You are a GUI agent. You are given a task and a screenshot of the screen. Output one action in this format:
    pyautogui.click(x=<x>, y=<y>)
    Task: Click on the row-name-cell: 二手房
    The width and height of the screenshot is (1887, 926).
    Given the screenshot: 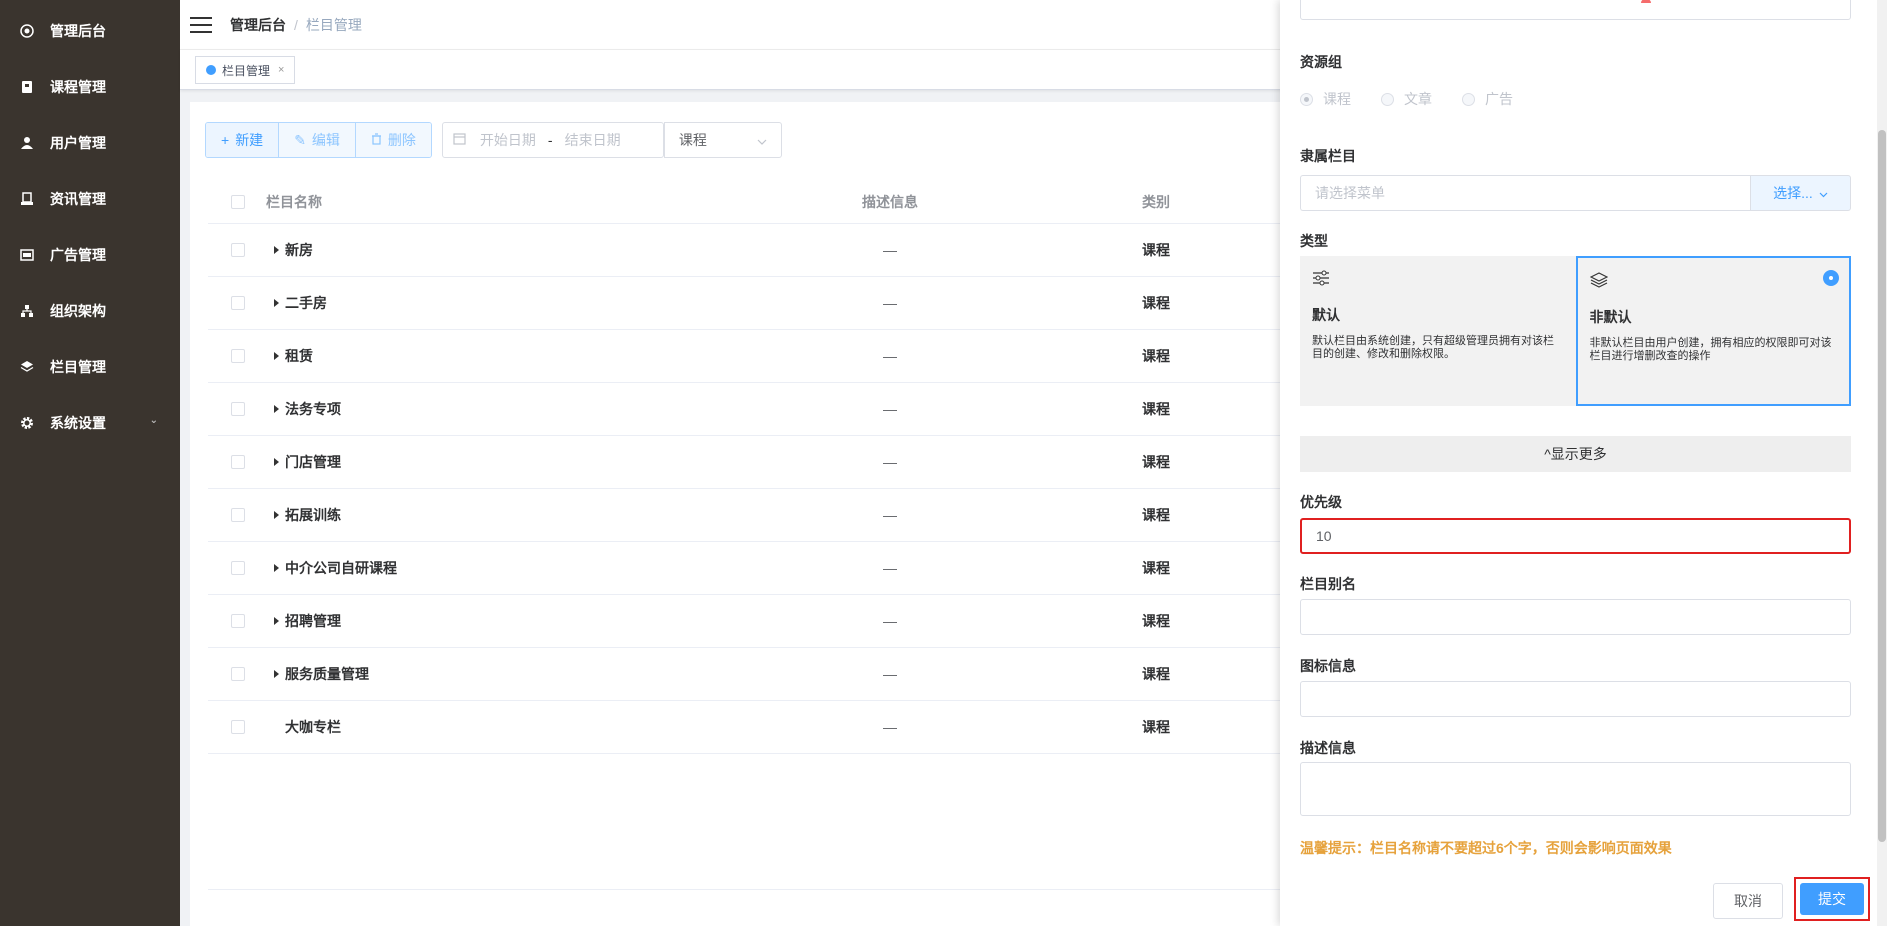 What is the action you would take?
    pyautogui.click(x=296, y=303)
    